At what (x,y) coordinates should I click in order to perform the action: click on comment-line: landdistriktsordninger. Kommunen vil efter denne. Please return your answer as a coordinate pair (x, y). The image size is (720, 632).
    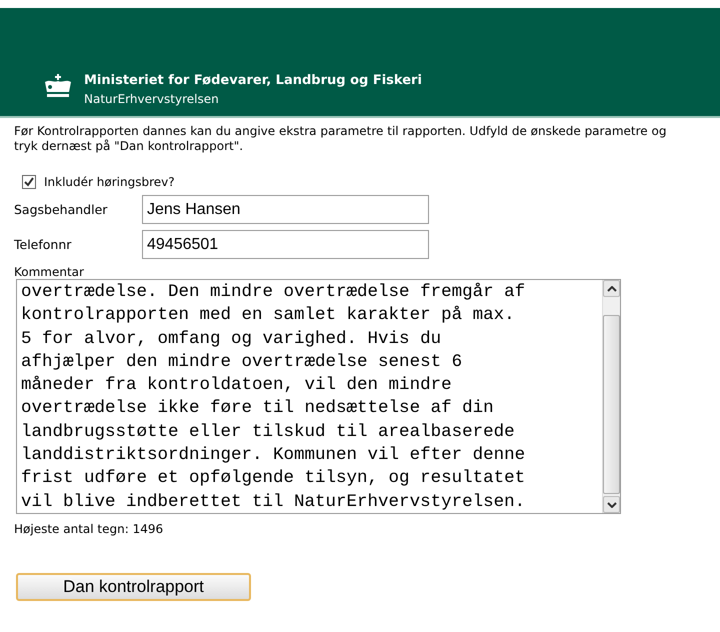
    Looking at the image, I should click on (273, 456).